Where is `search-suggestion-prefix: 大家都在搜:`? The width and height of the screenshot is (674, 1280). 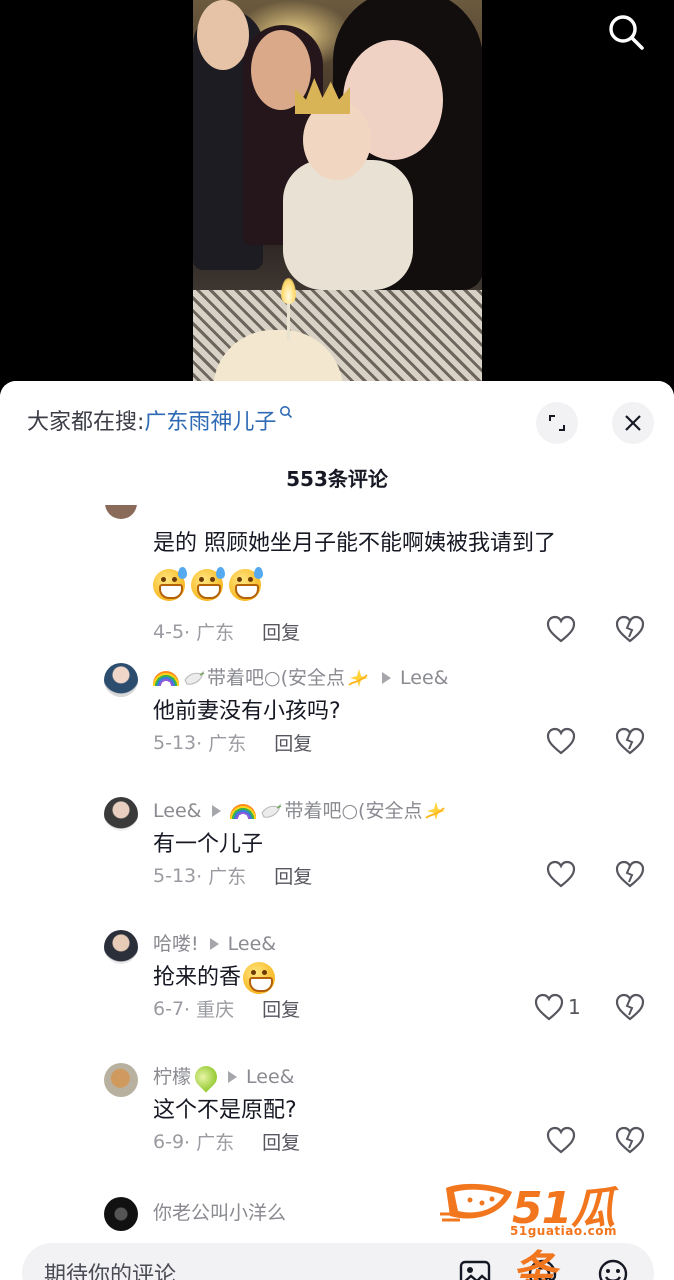 search-suggestion-prefix: 大家都在搜: is located at coordinates (86, 422).